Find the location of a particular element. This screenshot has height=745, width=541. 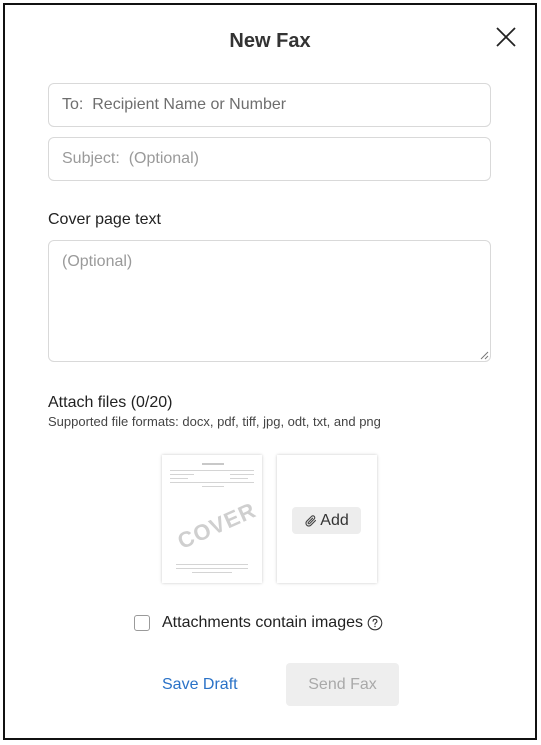

add-label: Add is located at coordinates (334, 520).